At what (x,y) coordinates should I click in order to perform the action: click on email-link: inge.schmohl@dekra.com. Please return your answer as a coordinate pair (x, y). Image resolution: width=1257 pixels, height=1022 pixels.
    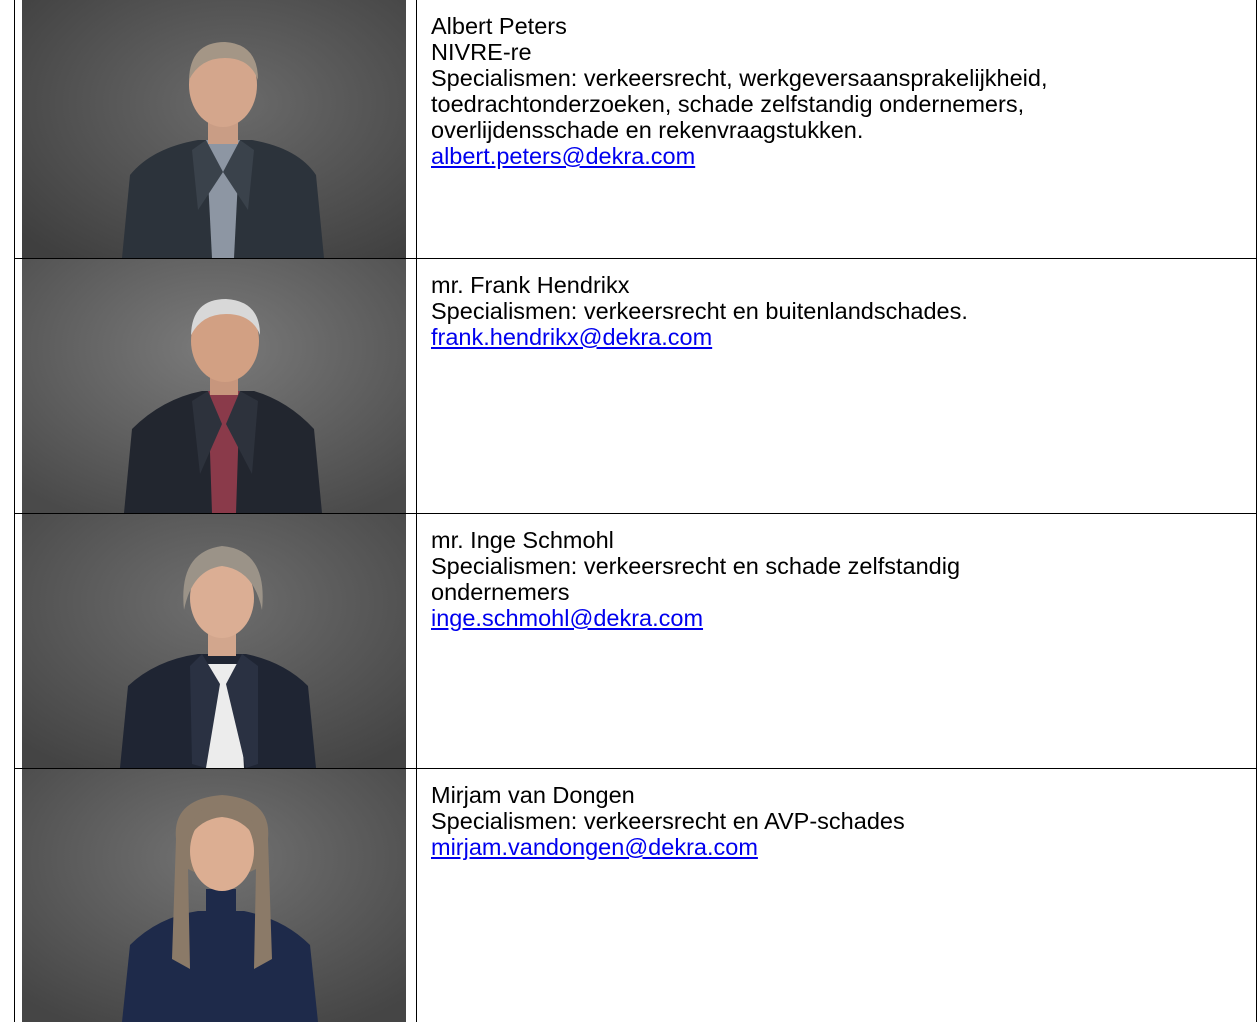
    Looking at the image, I should click on (567, 618).